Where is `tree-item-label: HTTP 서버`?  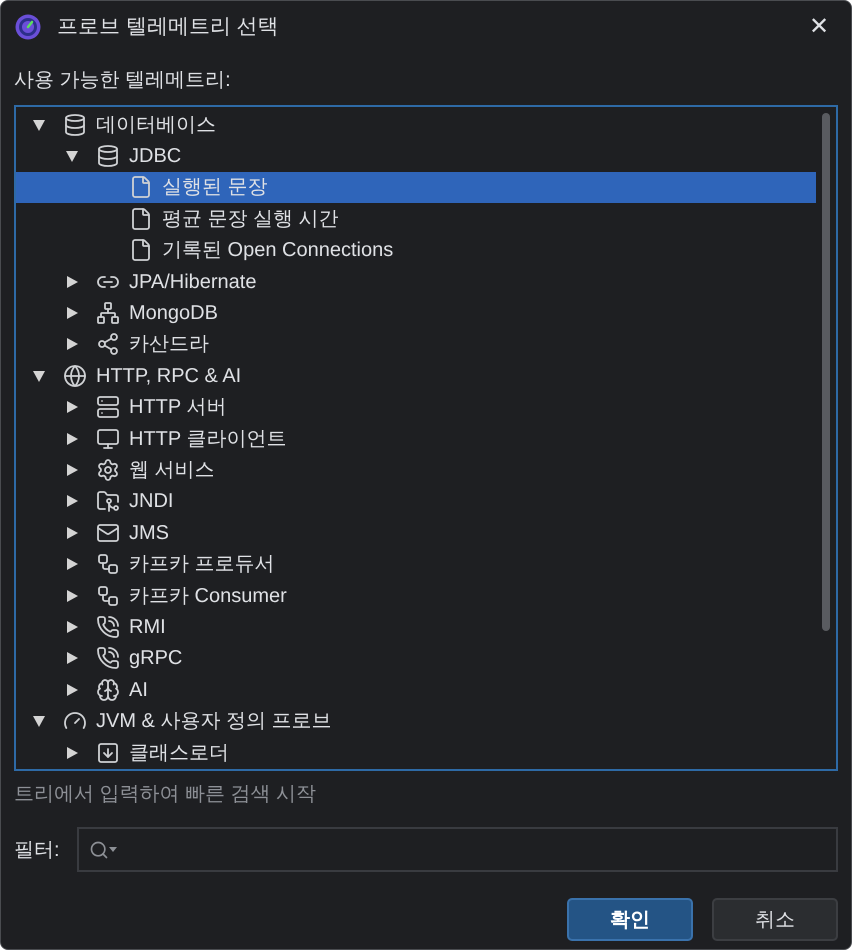
tree-item-label: HTTP 서버 is located at coordinates (177, 407).